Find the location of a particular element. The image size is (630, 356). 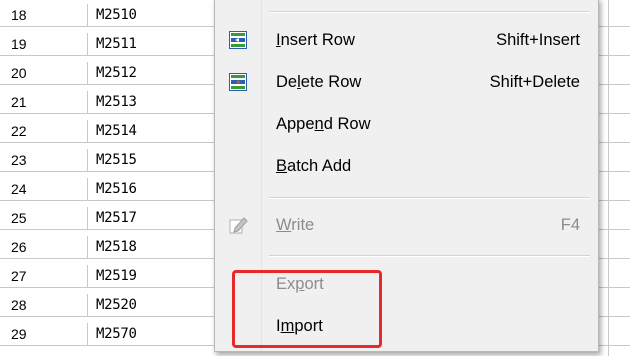

append-row-label: Append Row is located at coordinates (323, 124).